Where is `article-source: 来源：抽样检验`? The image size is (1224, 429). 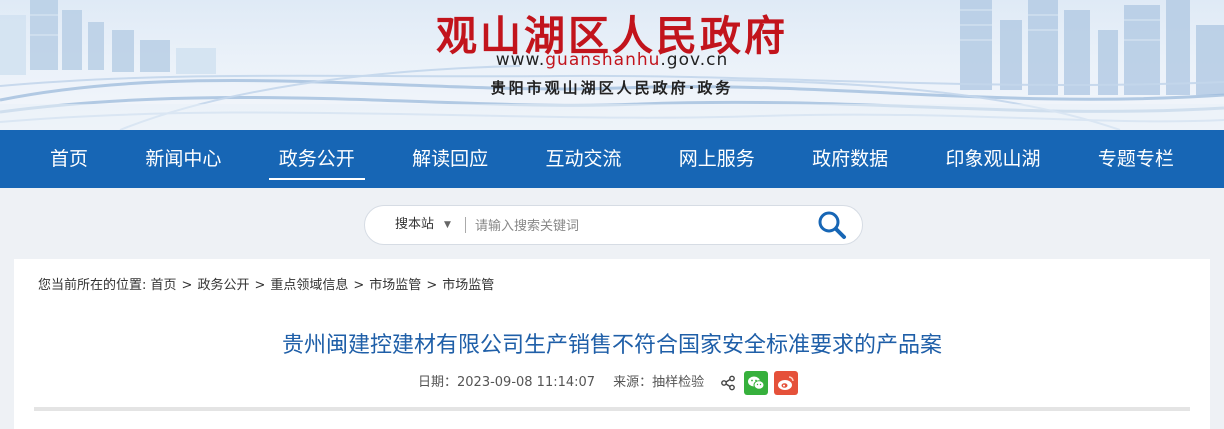 article-source: 来源：抽样检验 is located at coordinates (659, 382).